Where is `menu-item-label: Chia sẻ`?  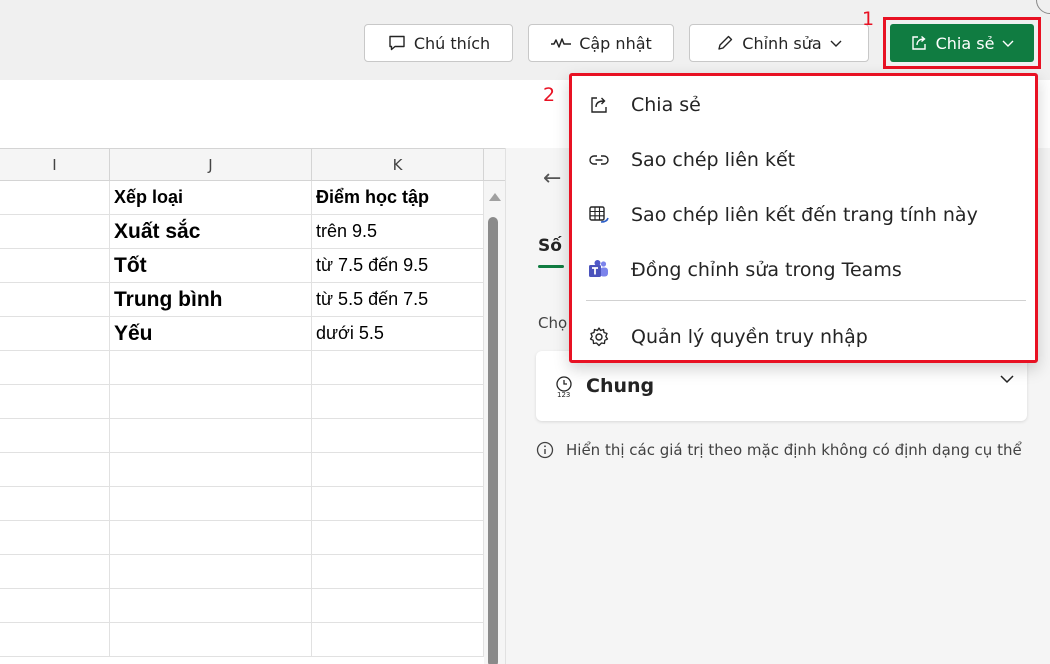 menu-item-label: Chia sẻ is located at coordinates (666, 105).